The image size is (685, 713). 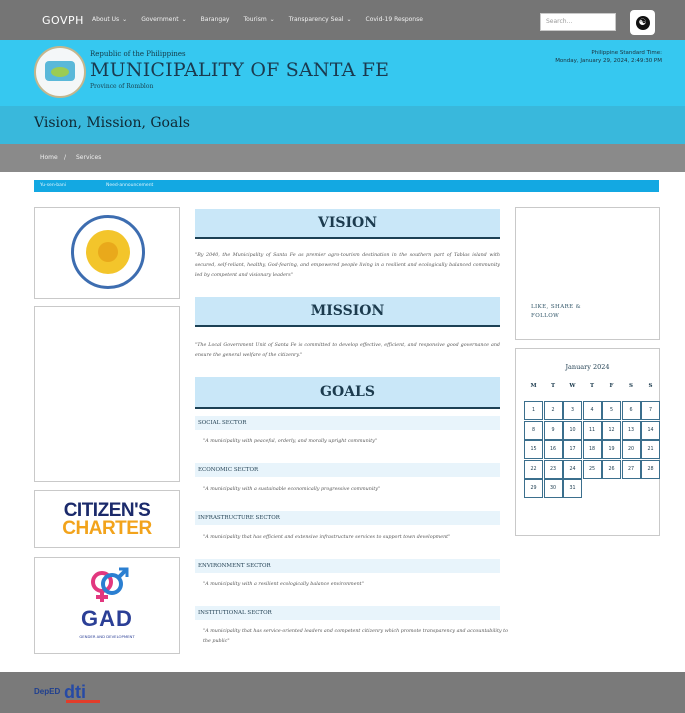 What do you see at coordinates (107, 618) in the screenshot?
I see `gad-title: GAD` at bounding box center [107, 618].